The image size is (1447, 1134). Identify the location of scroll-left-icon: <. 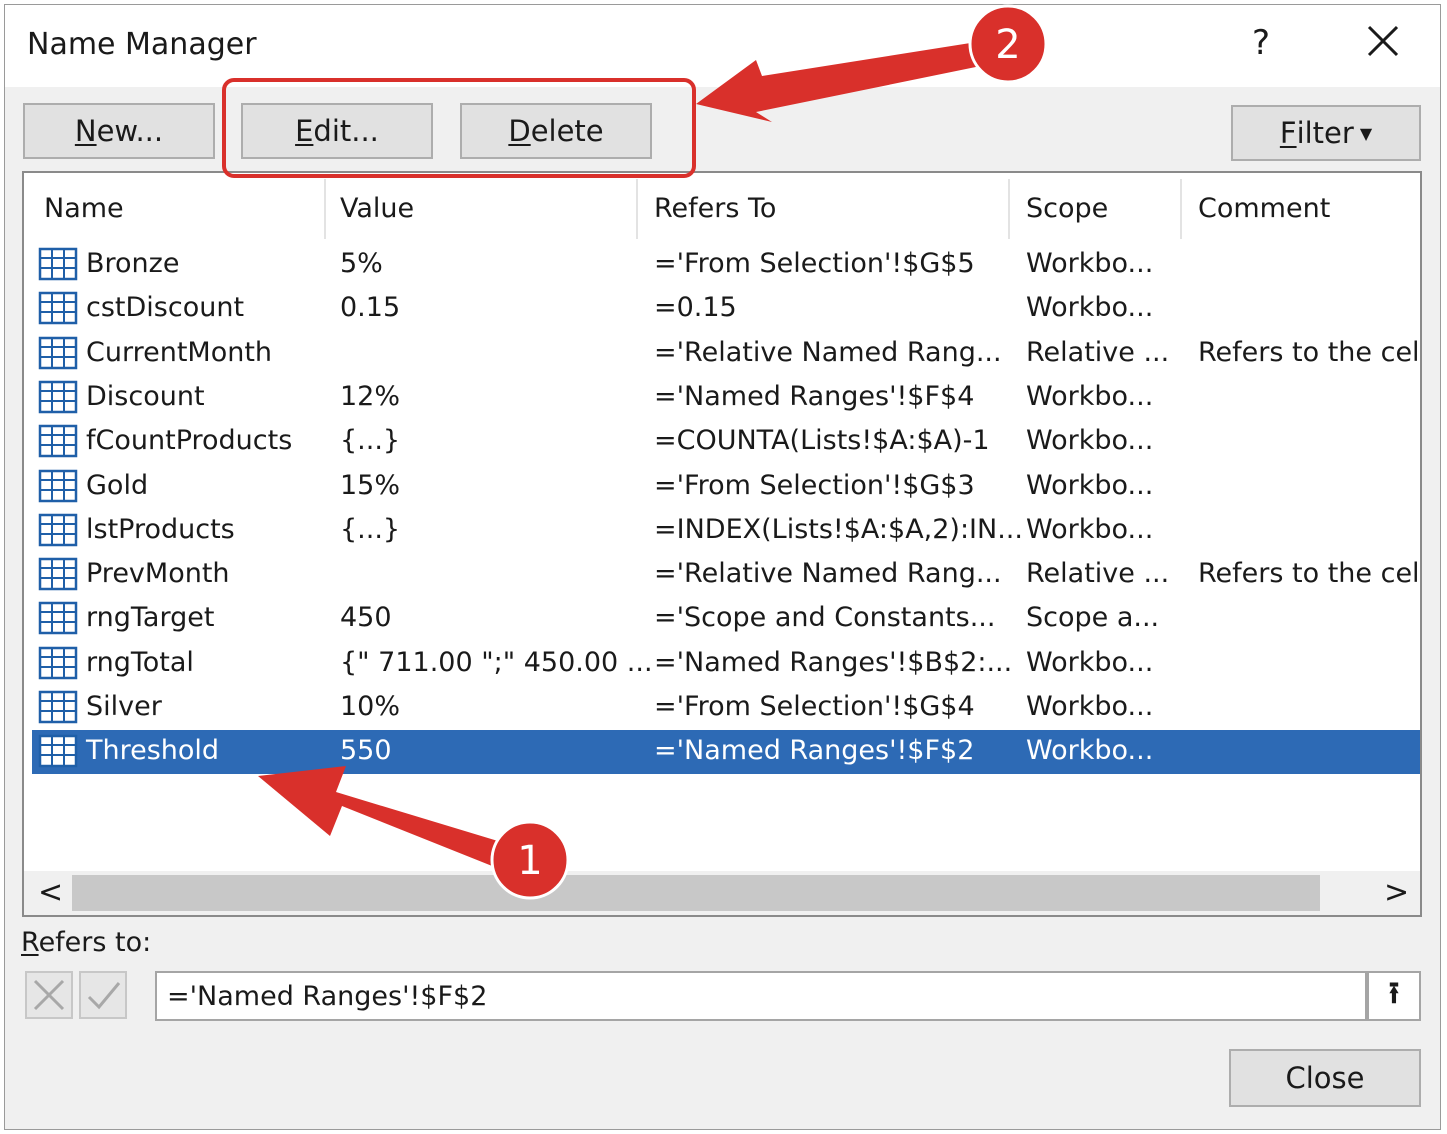
(50, 892).